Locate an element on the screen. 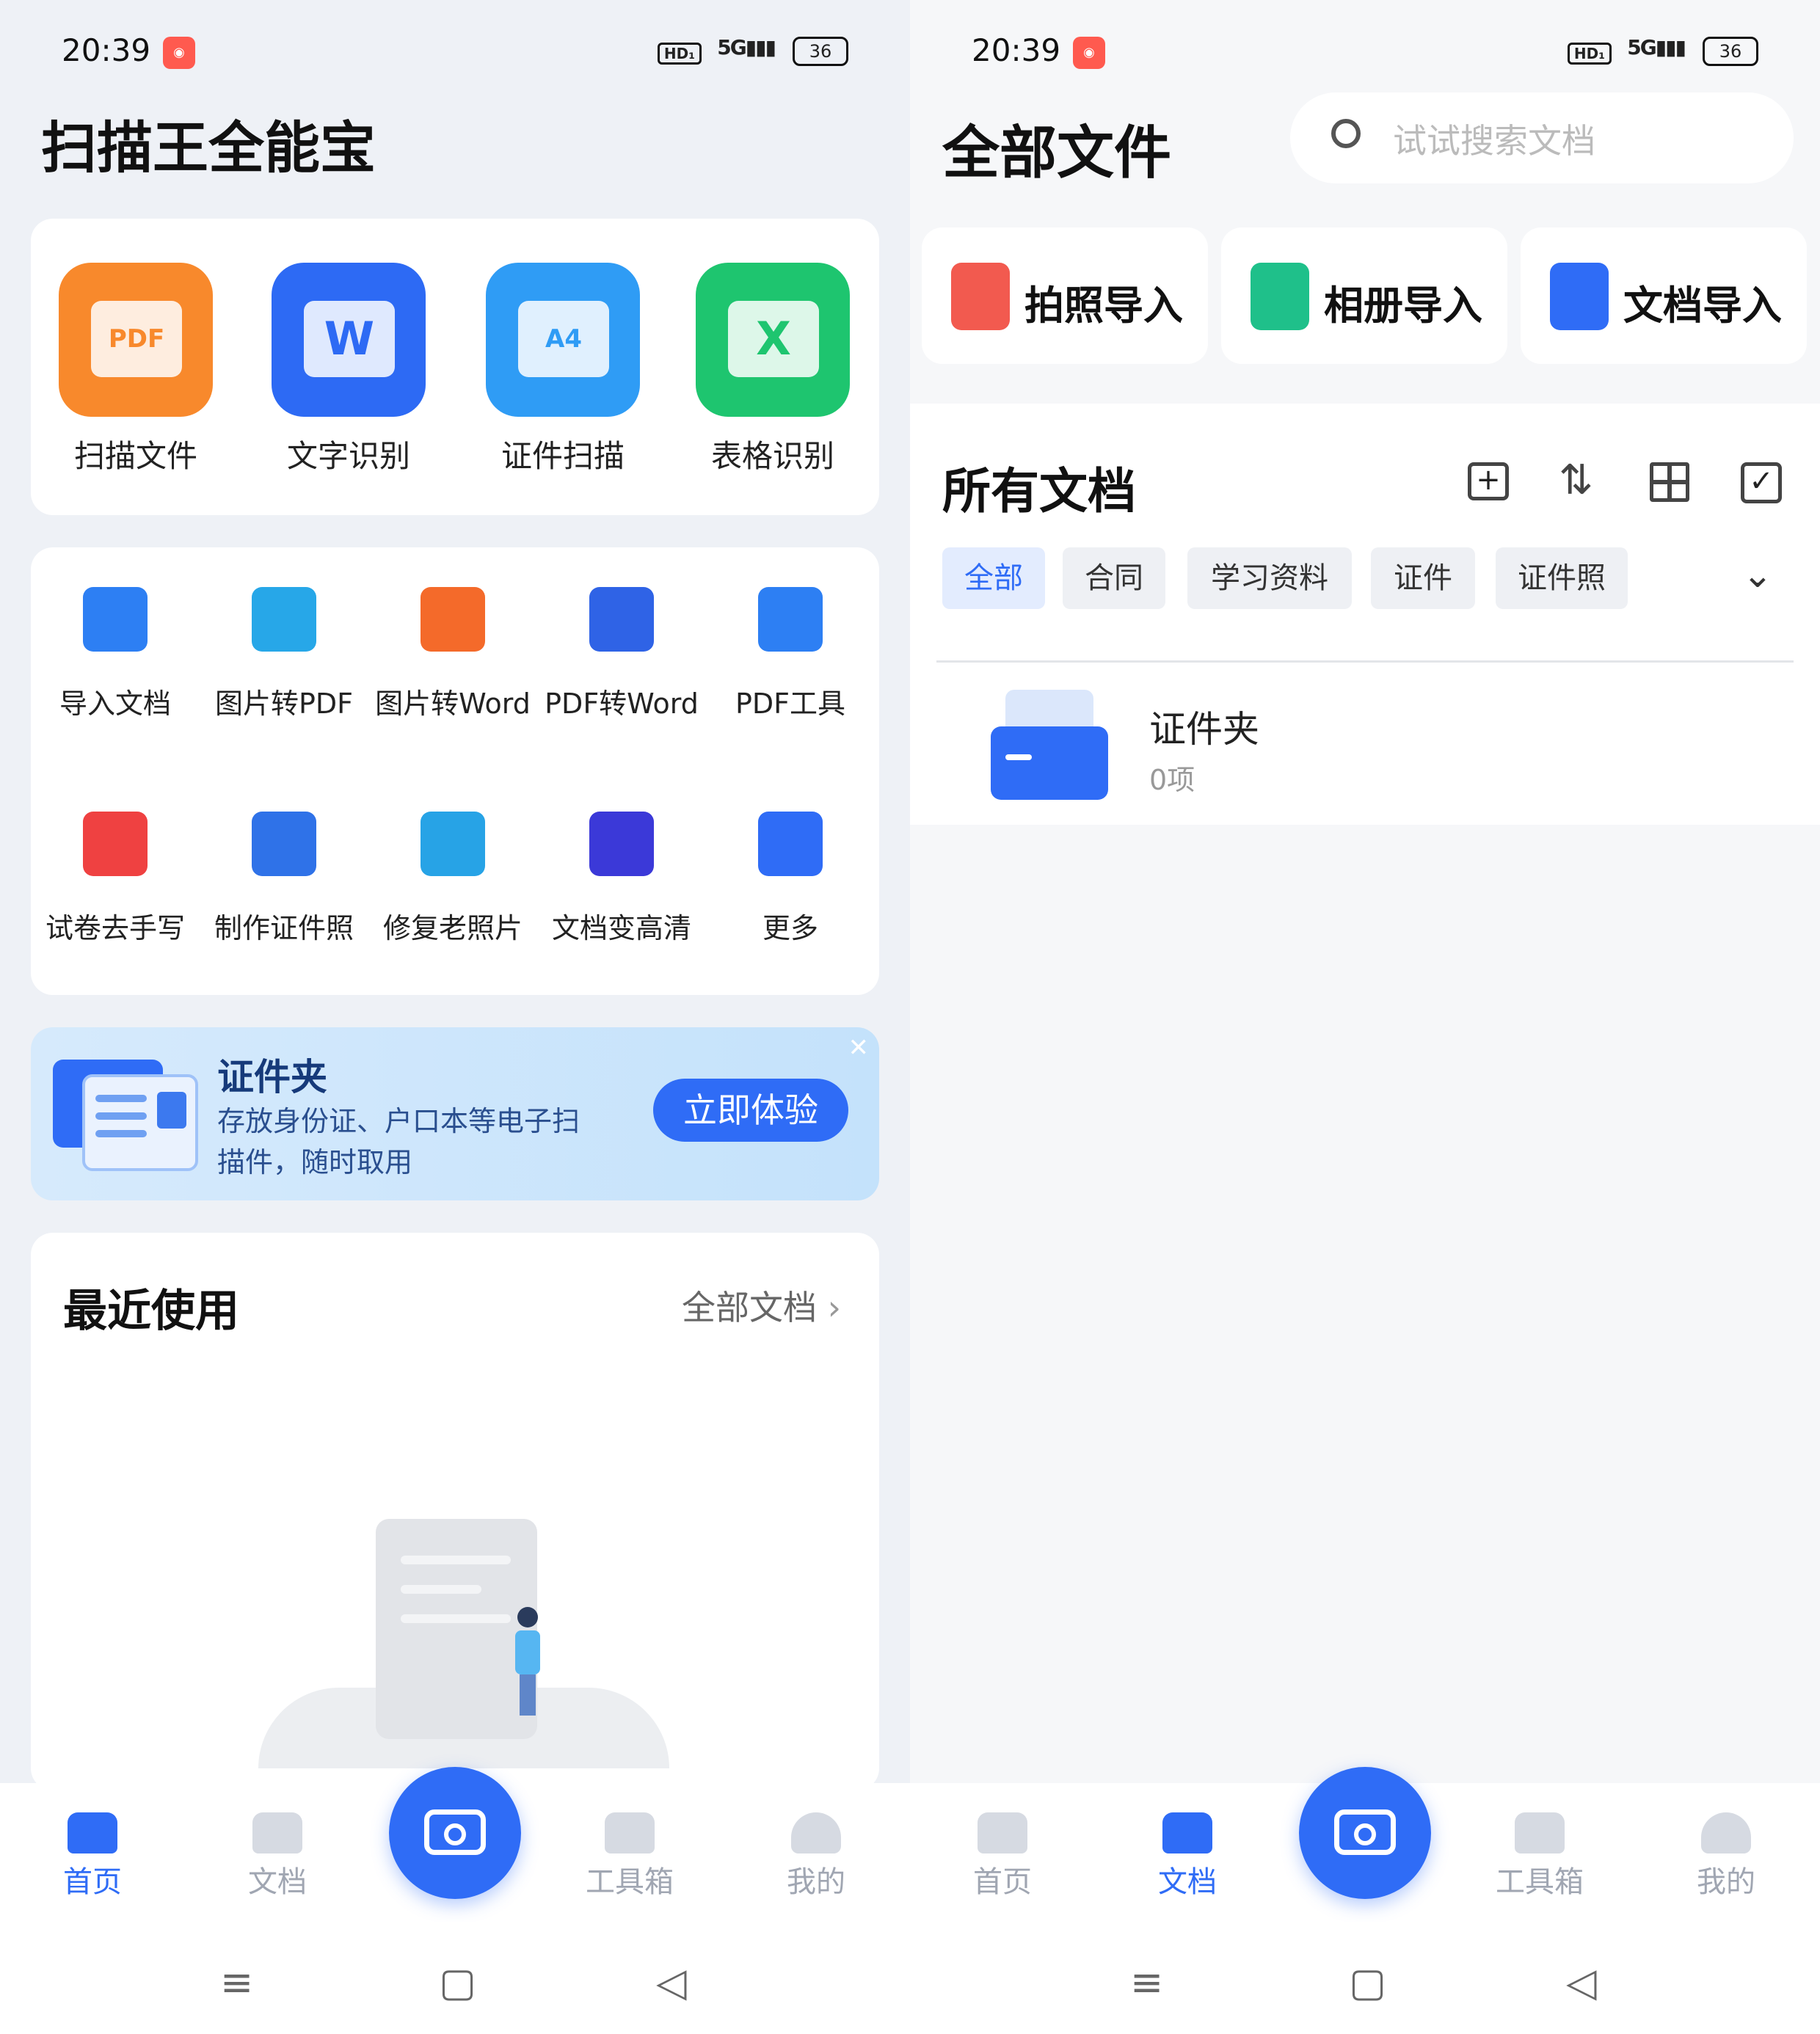 The width and height of the screenshot is (1820, 2034). id-scan-icon: A4 is located at coordinates (563, 340).